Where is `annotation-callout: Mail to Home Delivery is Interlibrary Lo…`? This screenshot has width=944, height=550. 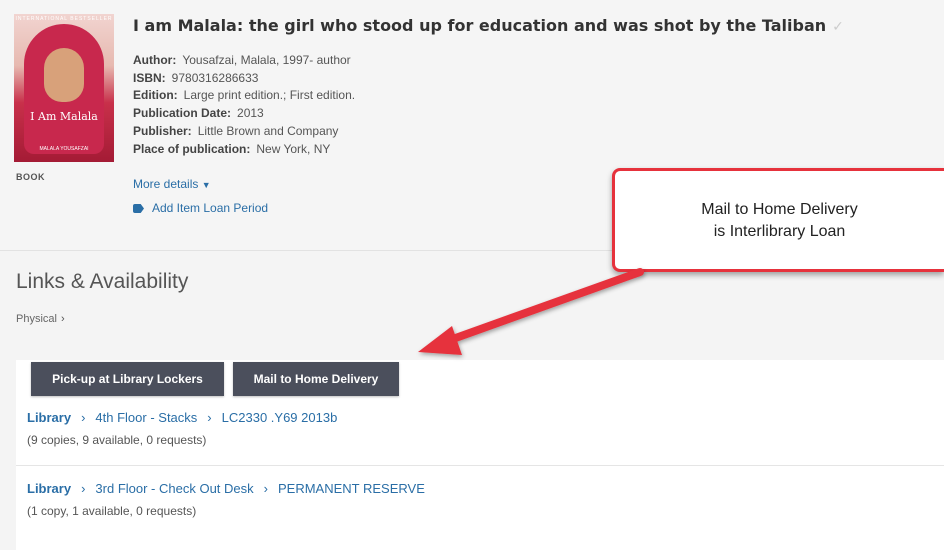
annotation-callout: Mail to Home Delivery is Interlibrary Lo… is located at coordinates (778, 220).